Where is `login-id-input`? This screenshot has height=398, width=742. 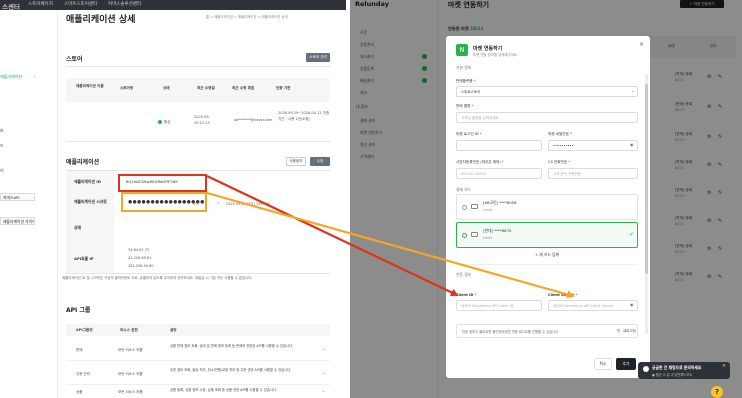
login-id-input is located at coordinates (499, 145).